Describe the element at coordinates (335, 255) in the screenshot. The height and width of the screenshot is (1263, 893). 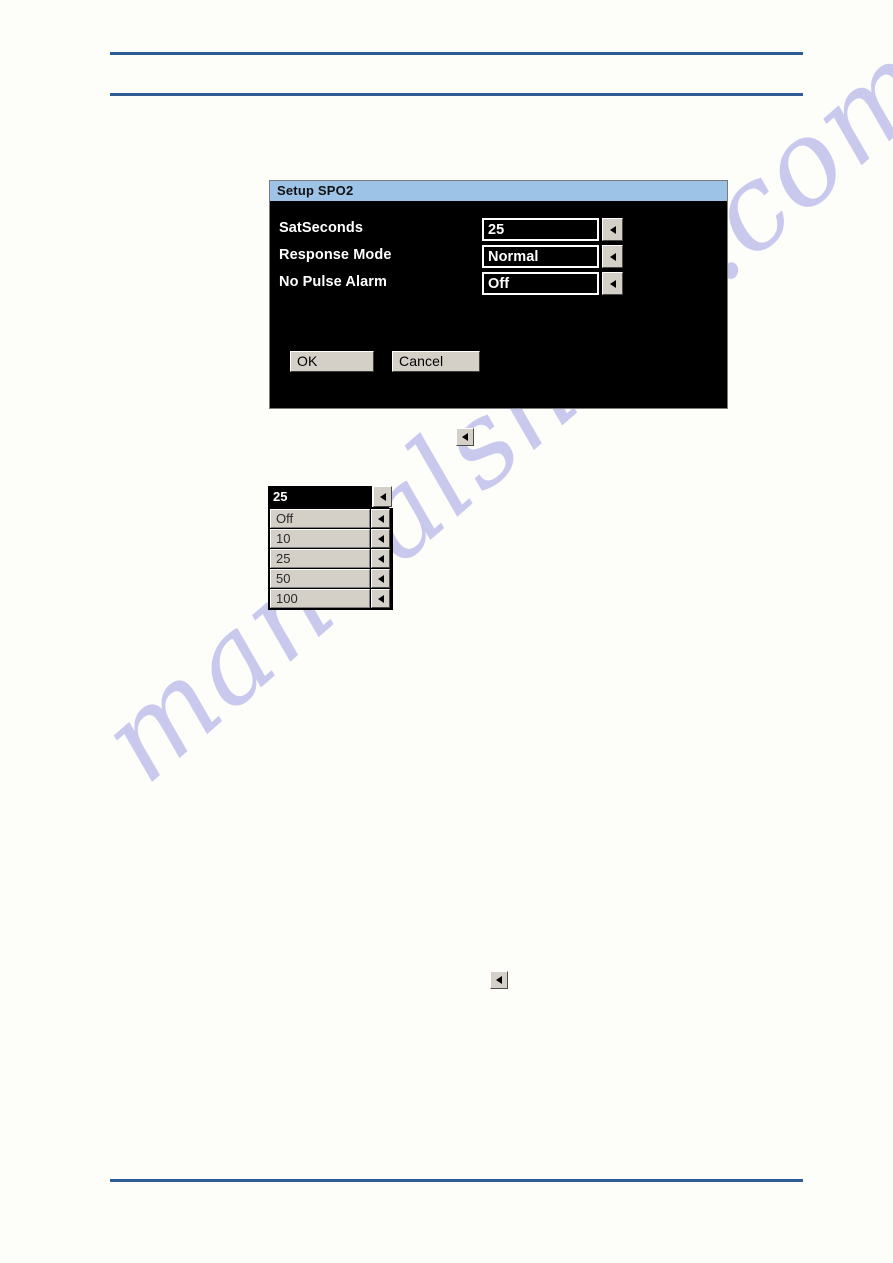
I see `field-label-response-mode: Response Mode` at that location.